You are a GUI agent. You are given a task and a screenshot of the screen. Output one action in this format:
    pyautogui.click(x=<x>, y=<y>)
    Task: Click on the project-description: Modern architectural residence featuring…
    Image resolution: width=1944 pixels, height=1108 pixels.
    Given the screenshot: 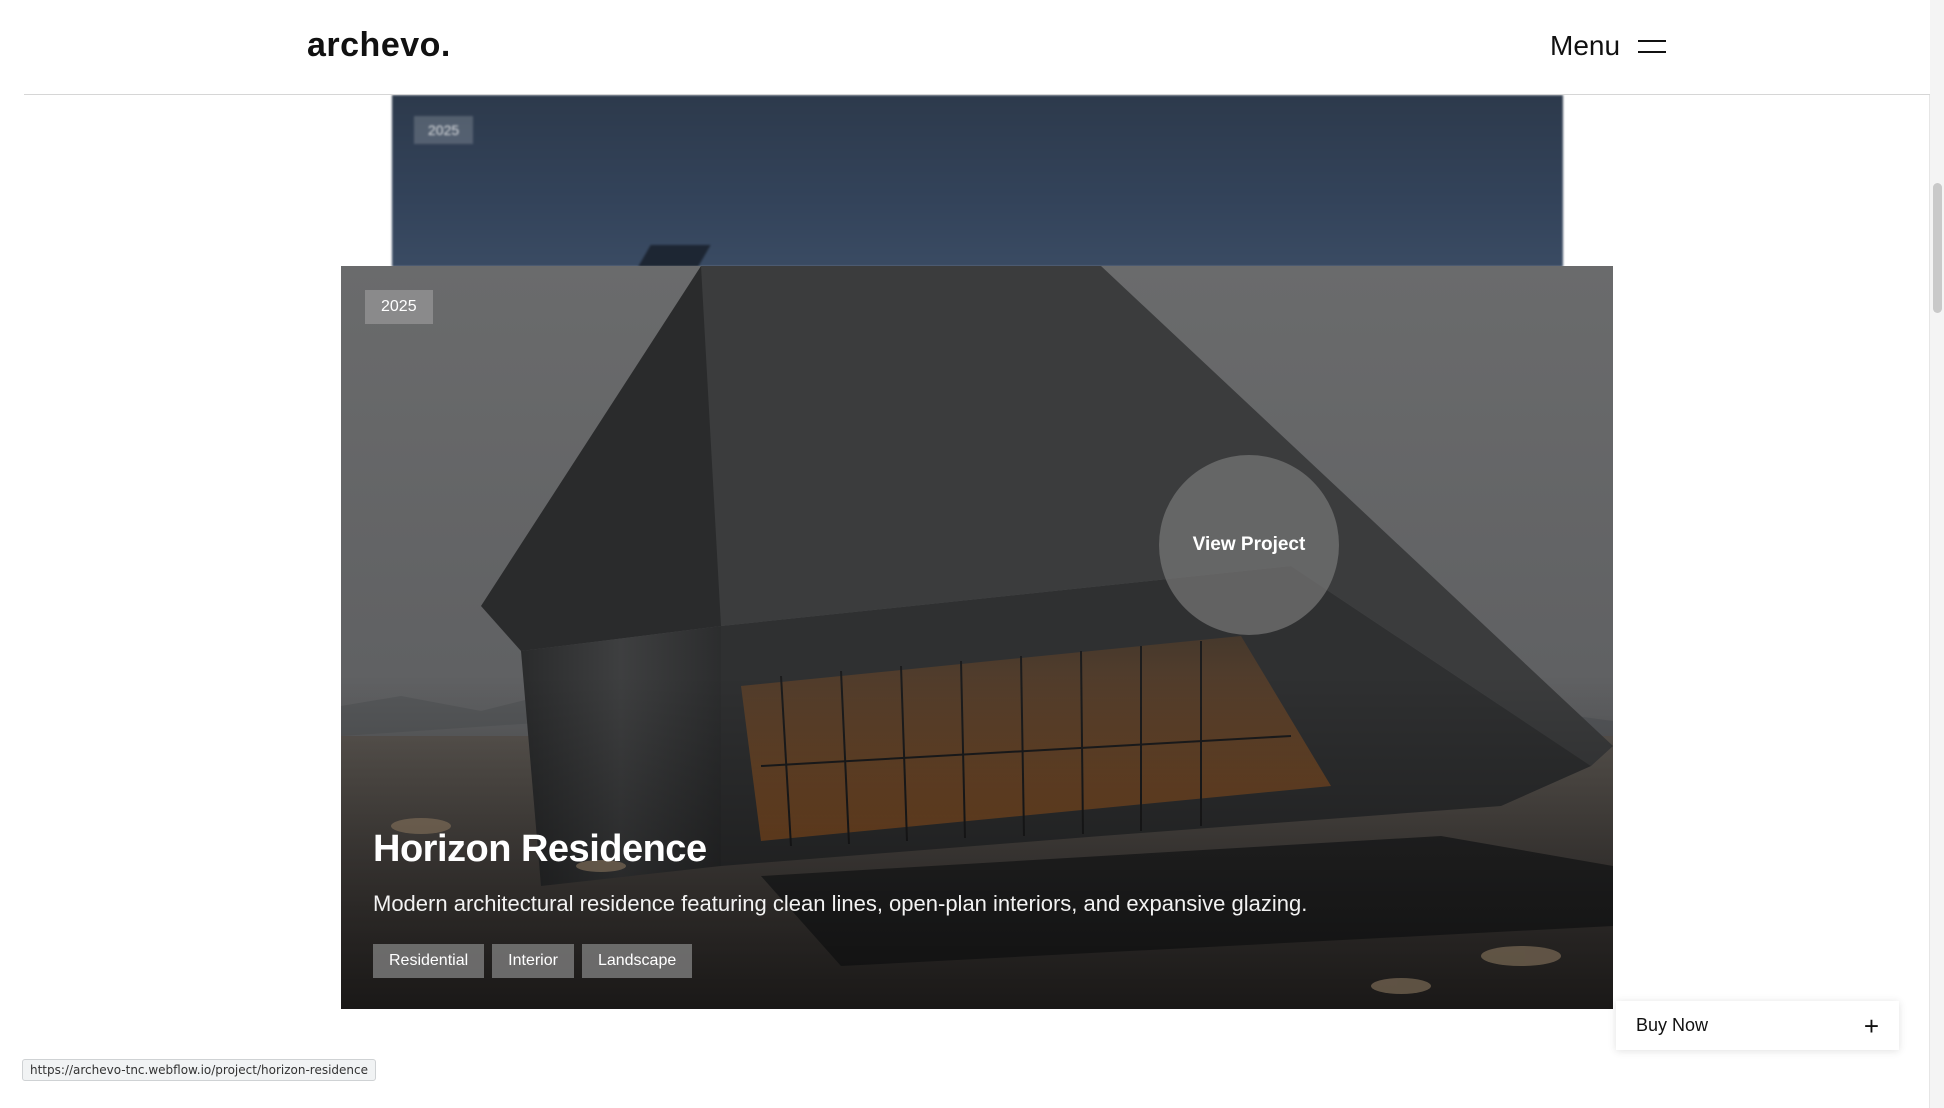 What is the action you would take?
    pyautogui.click(x=840, y=903)
    